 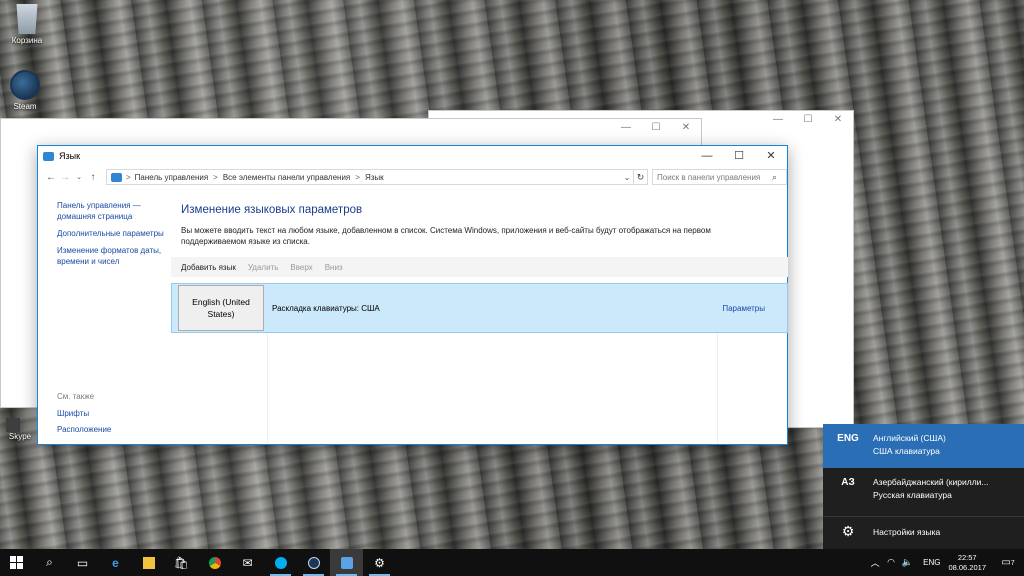 What do you see at coordinates (263, 267) in the screenshot?
I see `remove-language-button: Удалить` at bounding box center [263, 267].